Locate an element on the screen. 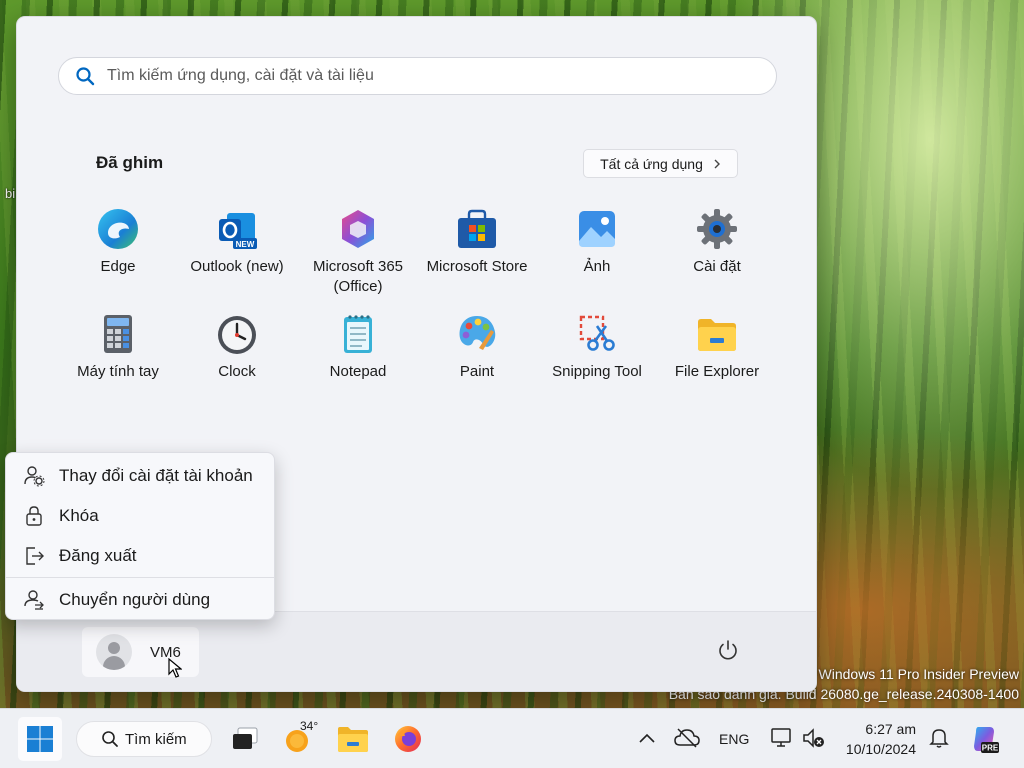  pinned-app-photos: Ảnh is located at coordinates (597, 242).